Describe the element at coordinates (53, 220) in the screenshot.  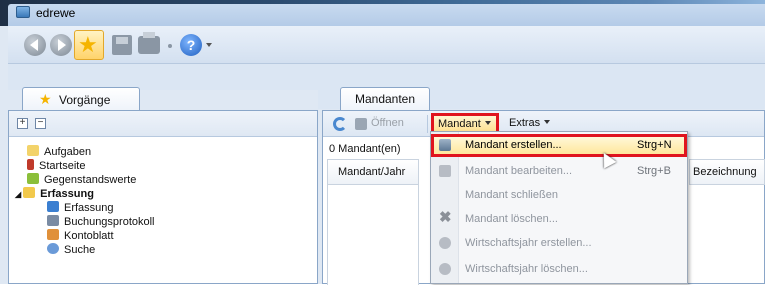
I see `protocol-icon` at that location.